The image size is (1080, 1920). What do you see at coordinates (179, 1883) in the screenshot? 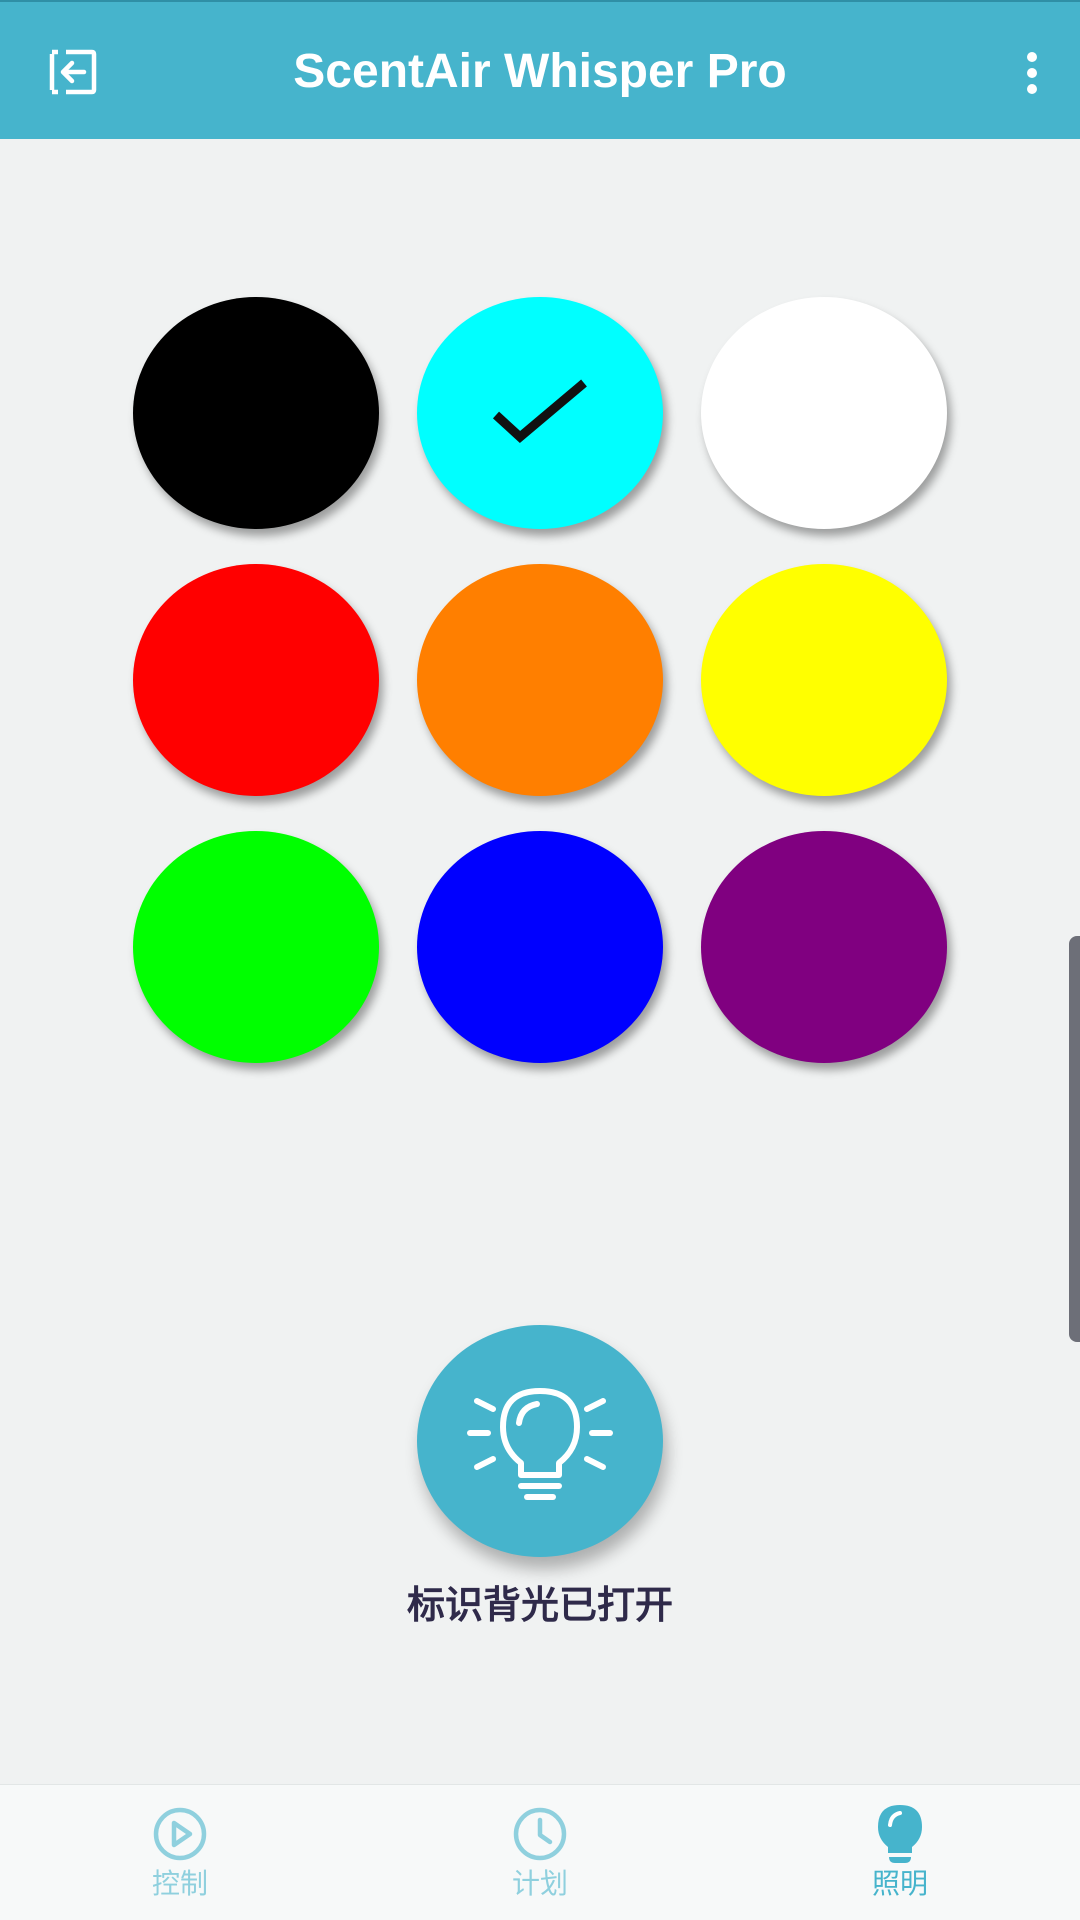
I see `tab-control-label: 控制` at bounding box center [179, 1883].